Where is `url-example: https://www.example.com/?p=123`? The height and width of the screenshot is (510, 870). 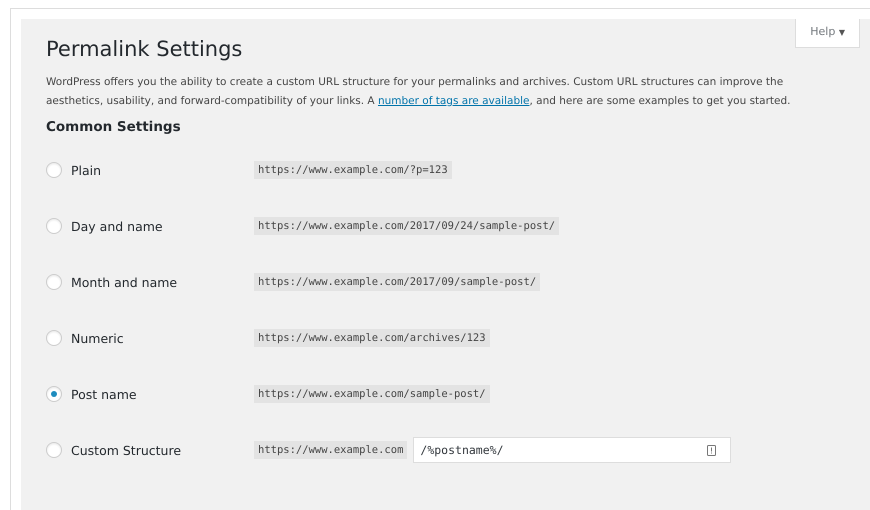 url-example: https://www.example.com/?p=123 is located at coordinates (353, 170).